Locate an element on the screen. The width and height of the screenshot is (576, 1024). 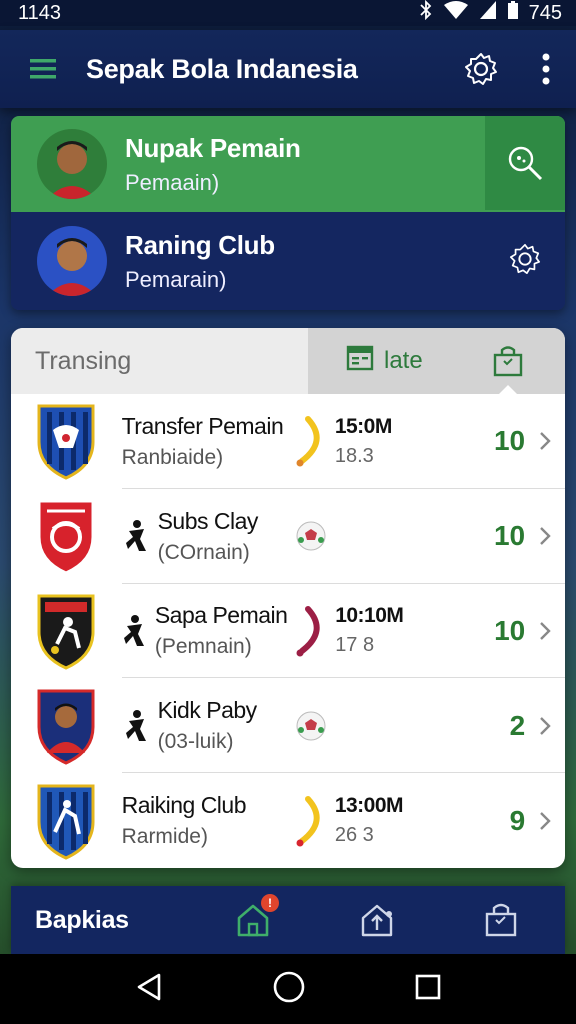
bottom-nav: Bapkias ! is located at coordinates (288, 920).